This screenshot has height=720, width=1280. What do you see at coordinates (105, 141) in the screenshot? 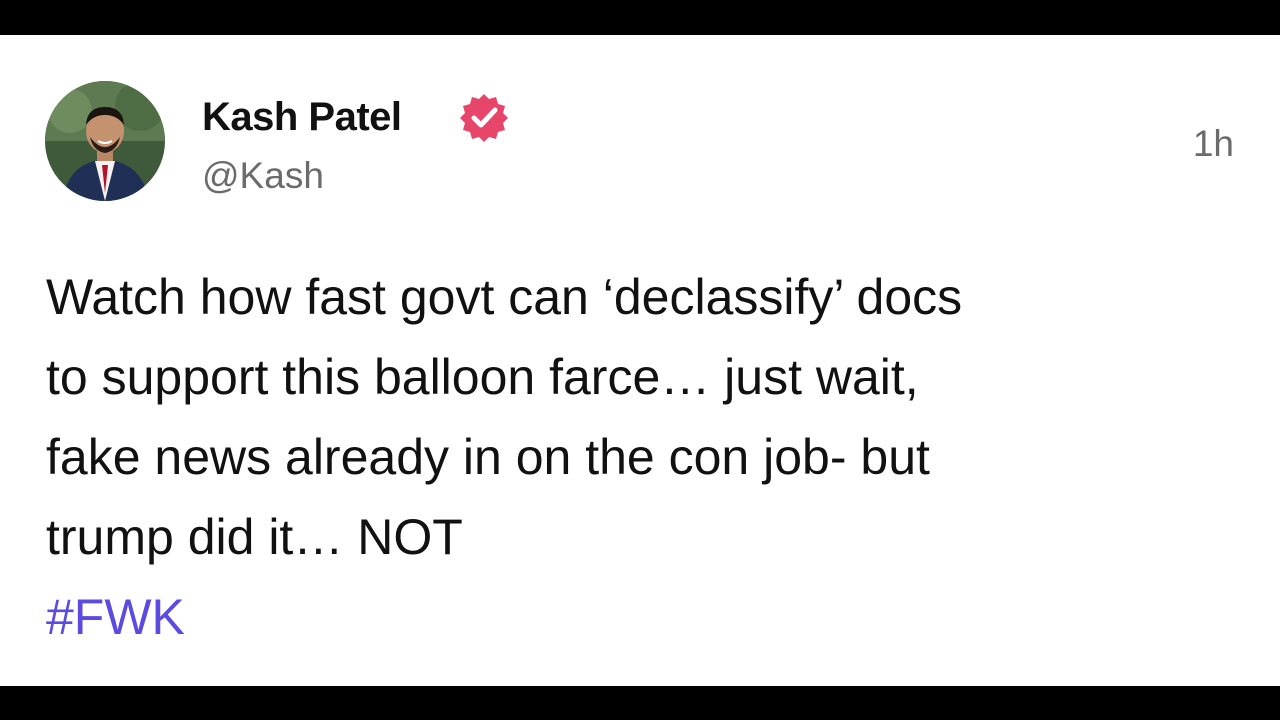
I see `avatar` at bounding box center [105, 141].